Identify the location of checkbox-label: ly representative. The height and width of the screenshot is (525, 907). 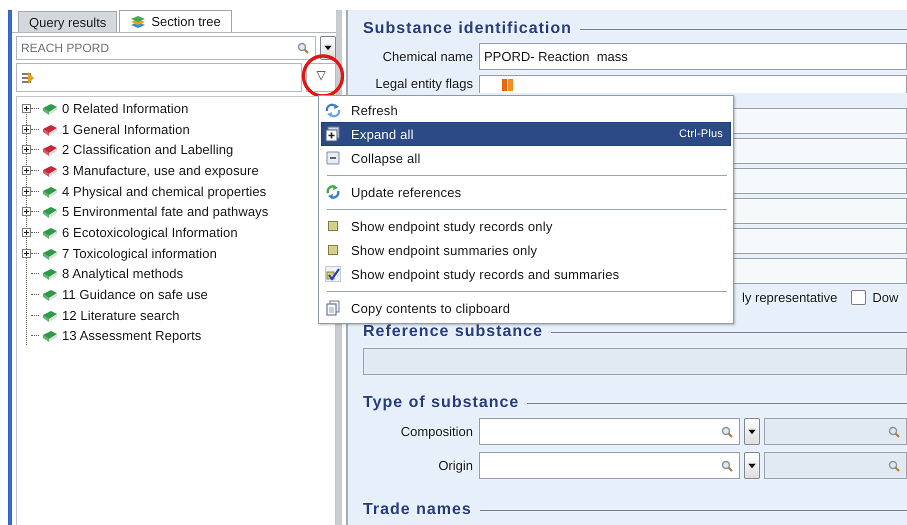
(790, 297).